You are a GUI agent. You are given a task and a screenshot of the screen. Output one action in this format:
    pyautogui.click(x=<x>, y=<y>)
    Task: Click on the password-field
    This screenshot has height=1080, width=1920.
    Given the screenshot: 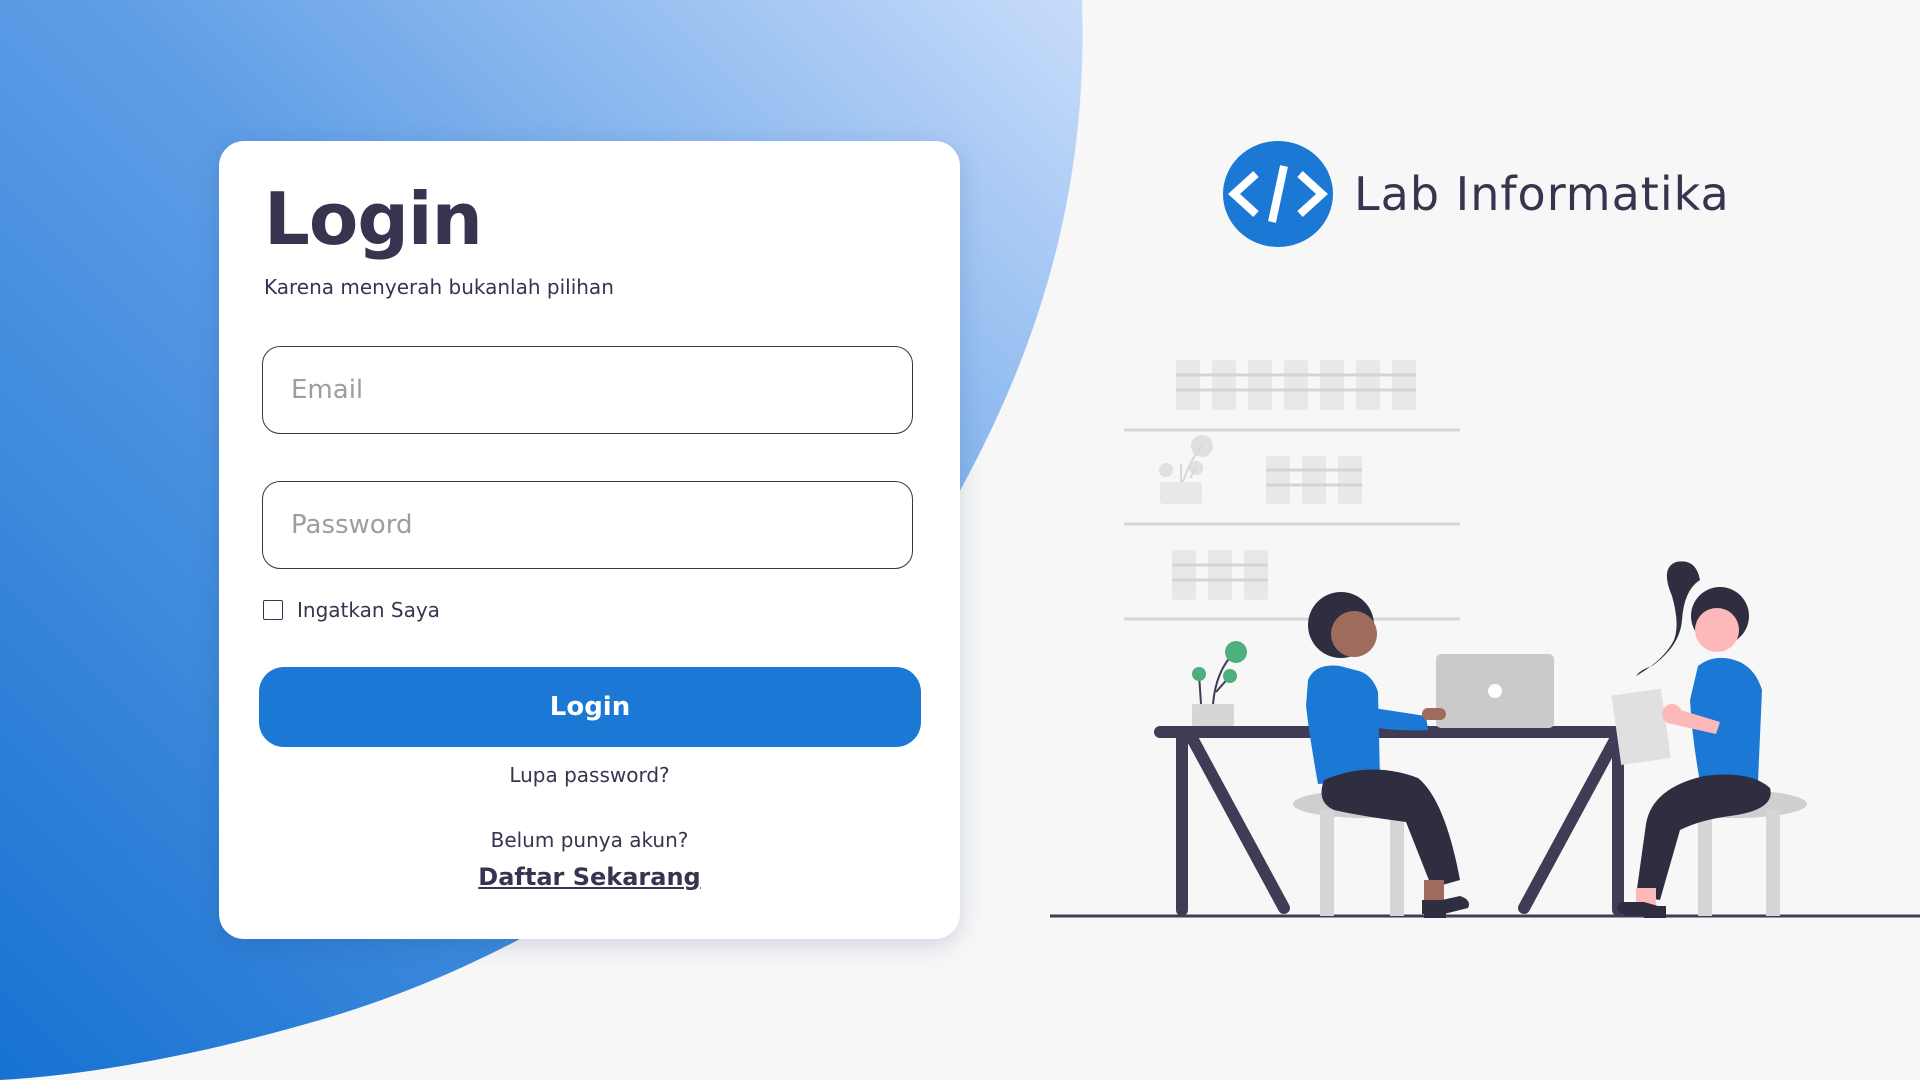 What is the action you would take?
    pyautogui.click(x=587, y=525)
    